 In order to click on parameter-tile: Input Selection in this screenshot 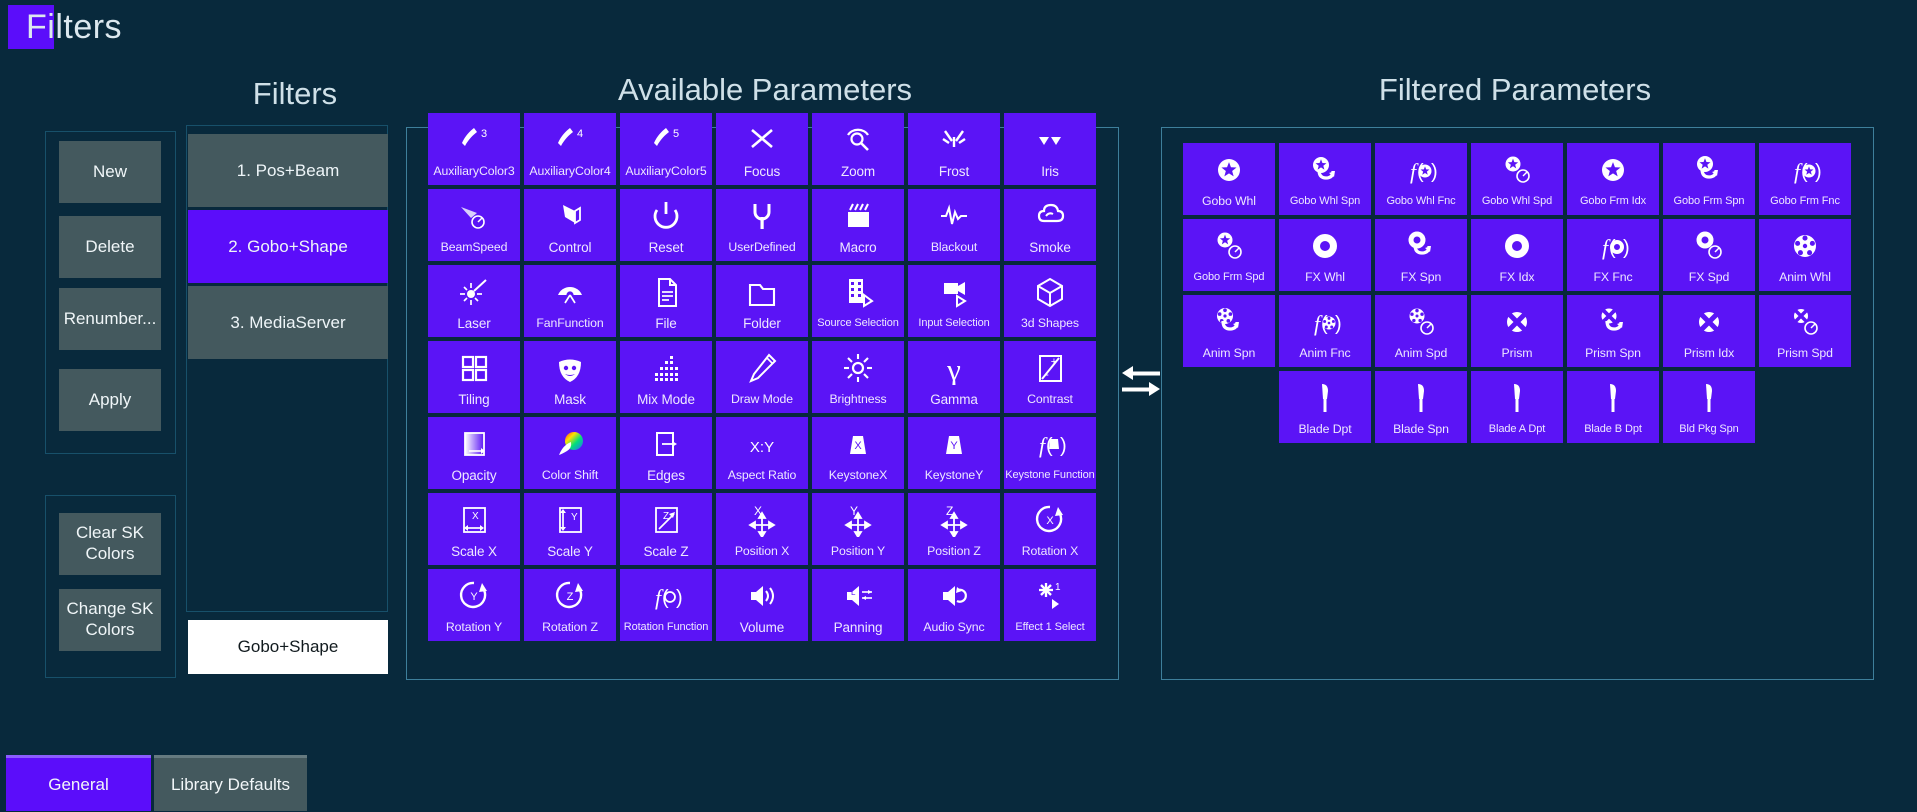, I will do `click(954, 301)`.